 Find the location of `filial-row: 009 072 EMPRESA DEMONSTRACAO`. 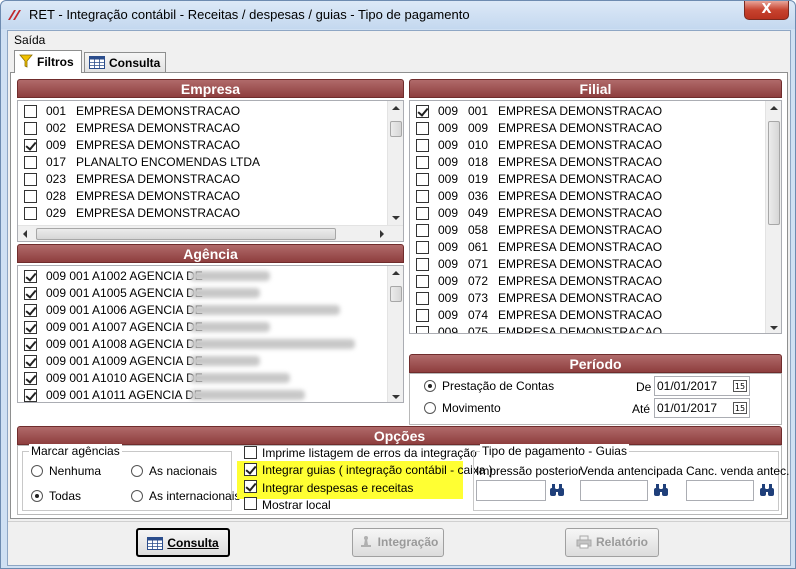

filial-row: 009 072 EMPRESA DEMONSTRACAO is located at coordinates (595, 280).